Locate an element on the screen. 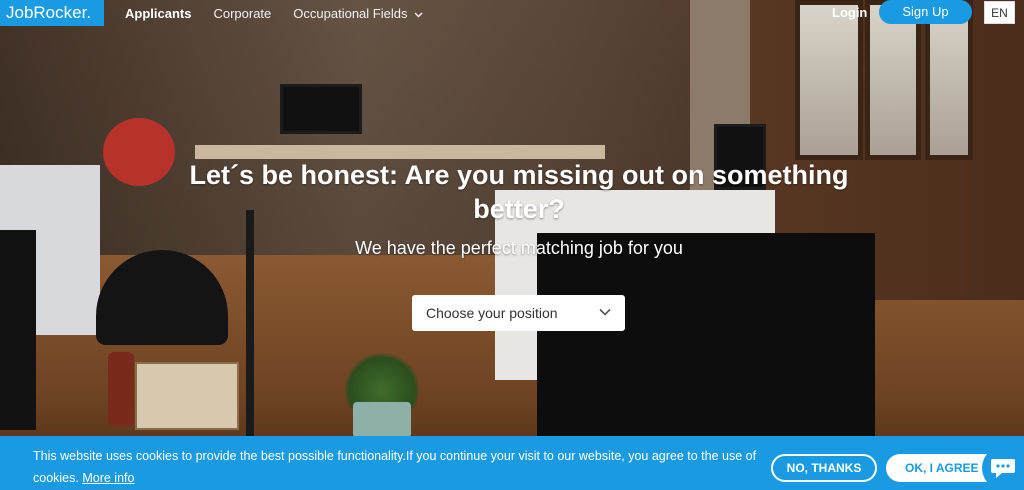 The width and height of the screenshot is (1024, 490). bottle is located at coordinates (121, 389).